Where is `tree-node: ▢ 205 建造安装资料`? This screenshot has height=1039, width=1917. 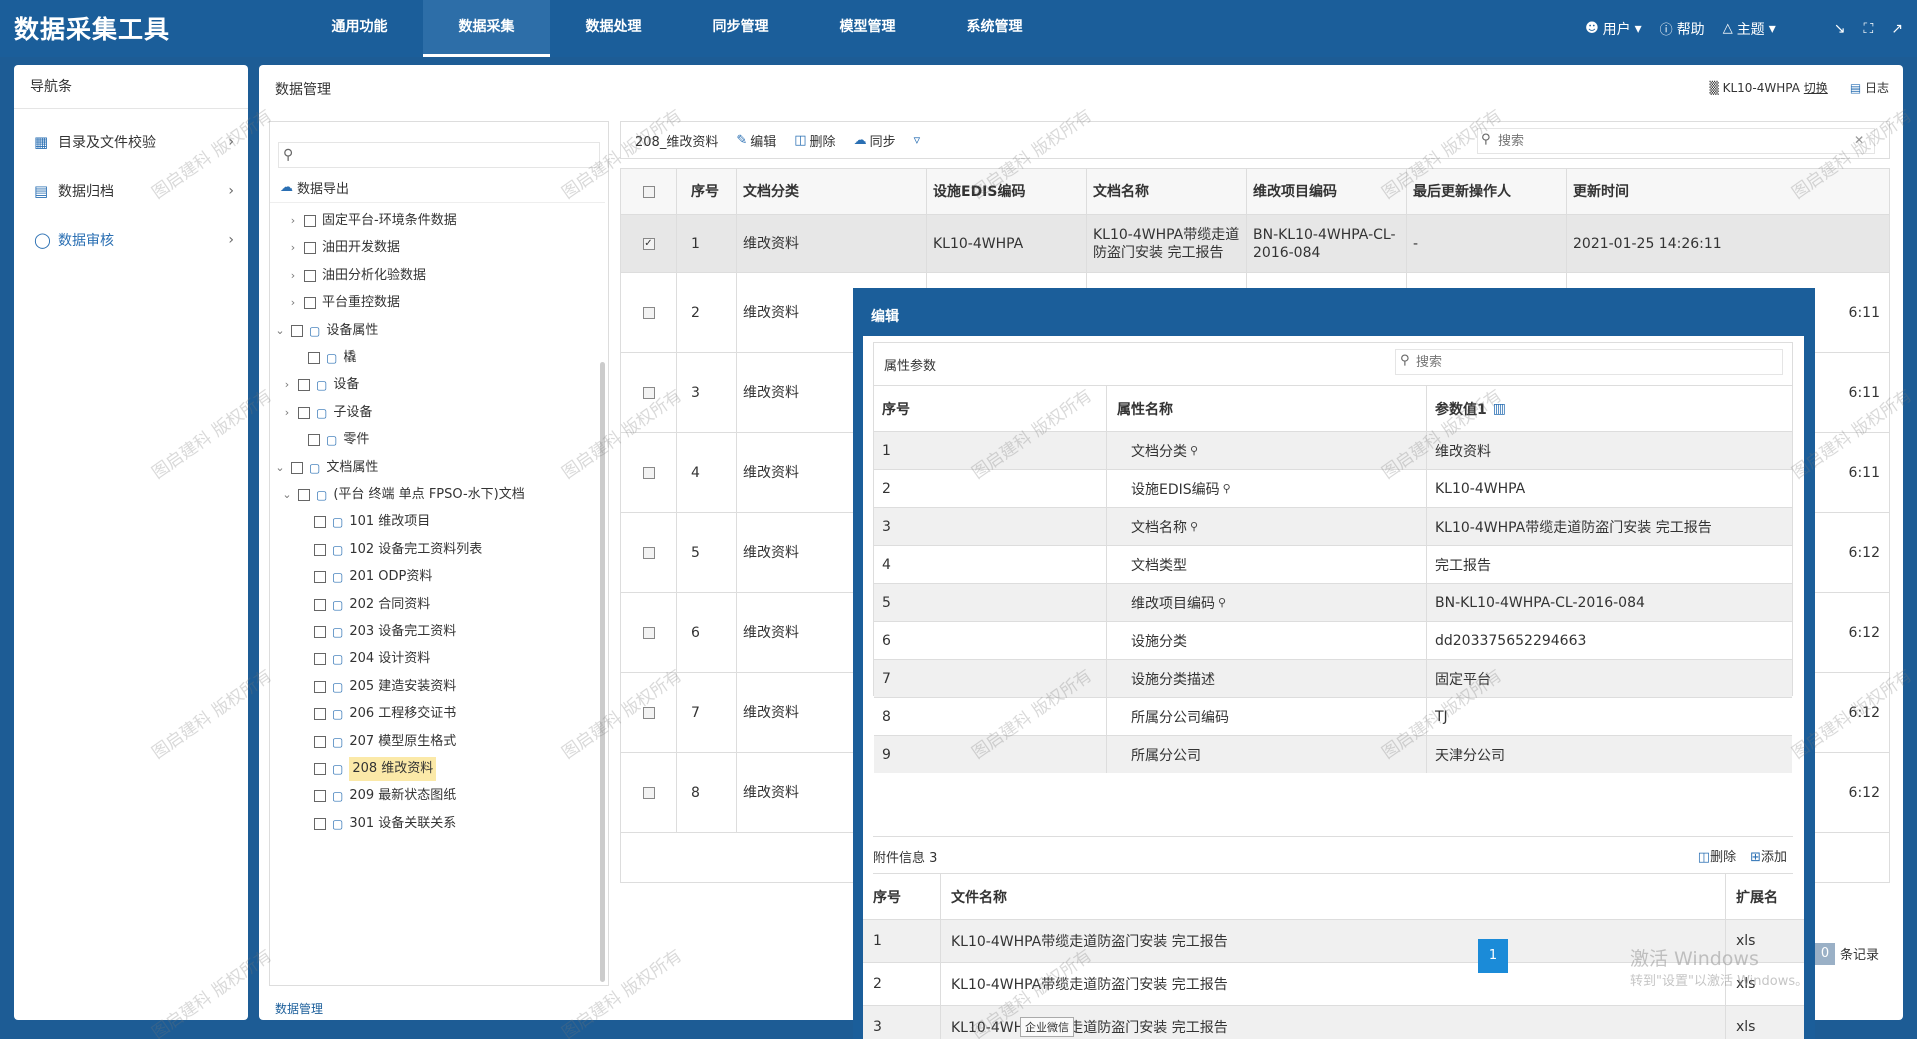 tree-node: ▢ 205 建造安装资料 is located at coordinates (377, 687).